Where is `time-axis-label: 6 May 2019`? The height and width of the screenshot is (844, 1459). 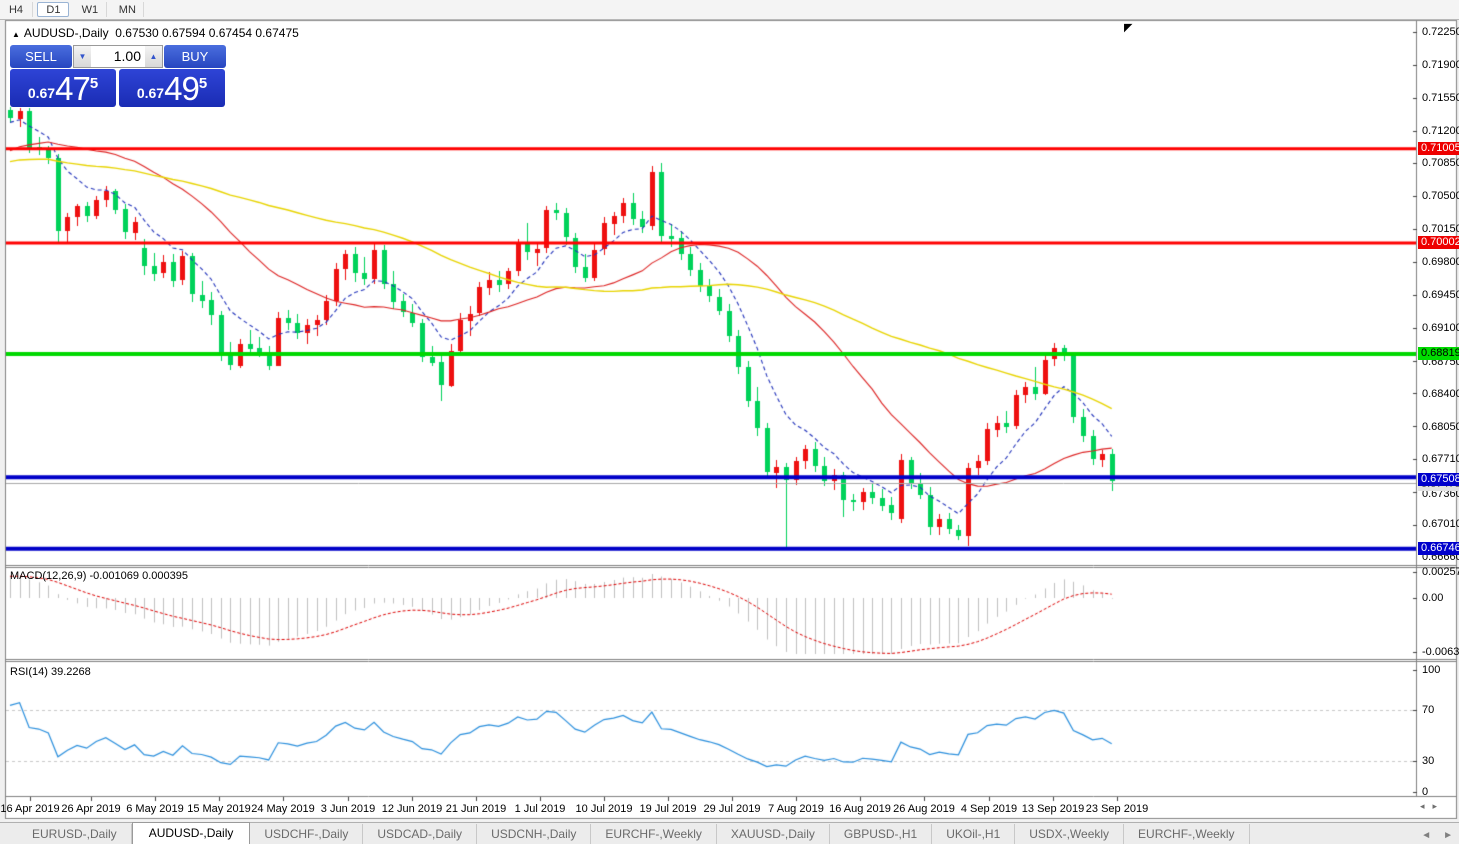 time-axis-label: 6 May 2019 is located at coordinates (155, 809).